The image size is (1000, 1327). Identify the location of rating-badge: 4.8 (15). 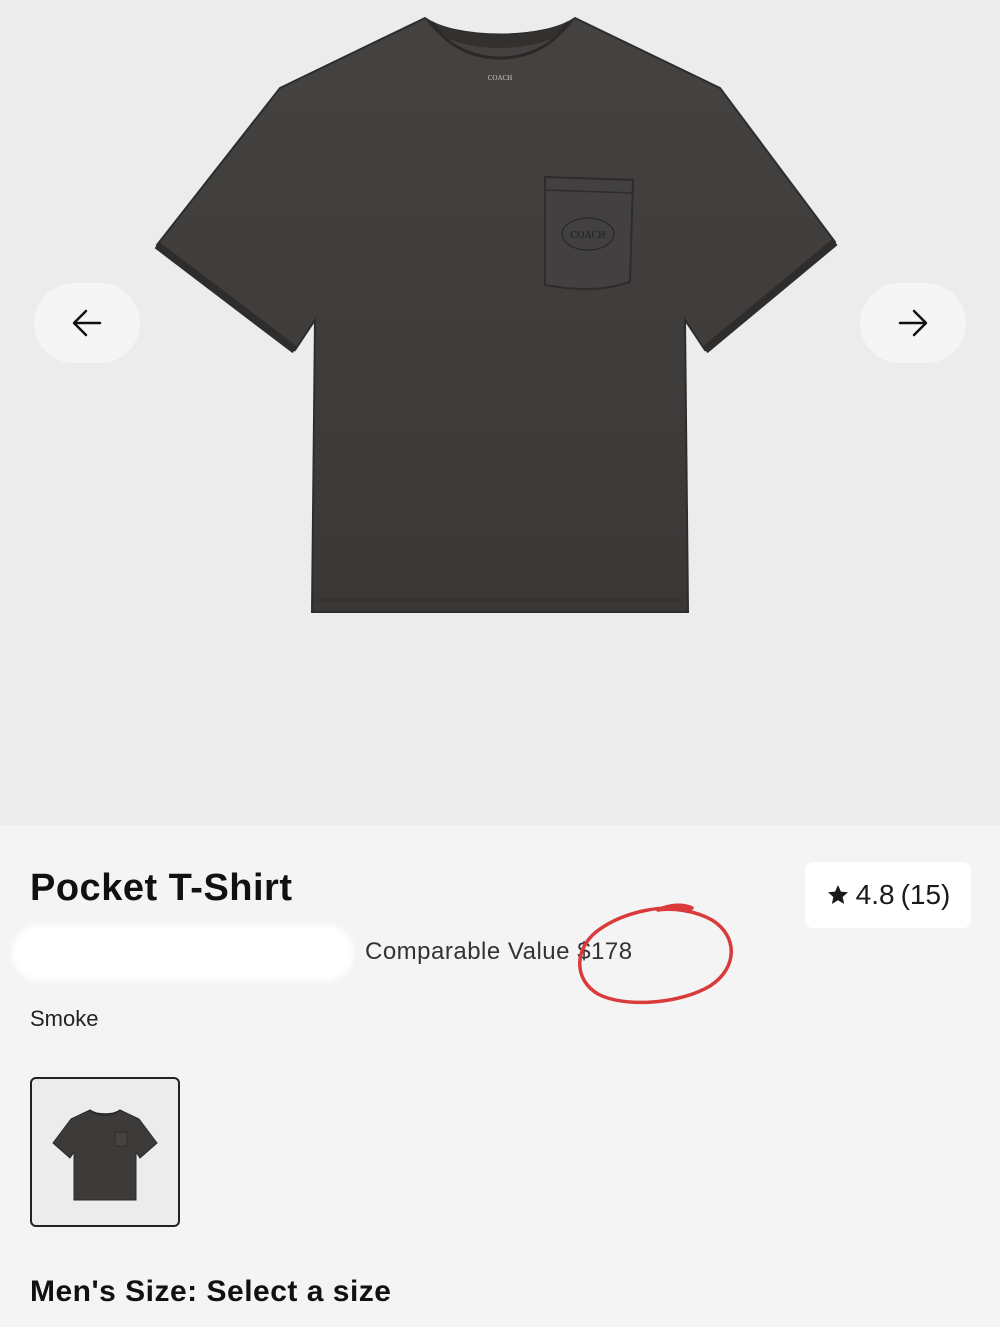
(888, 895).